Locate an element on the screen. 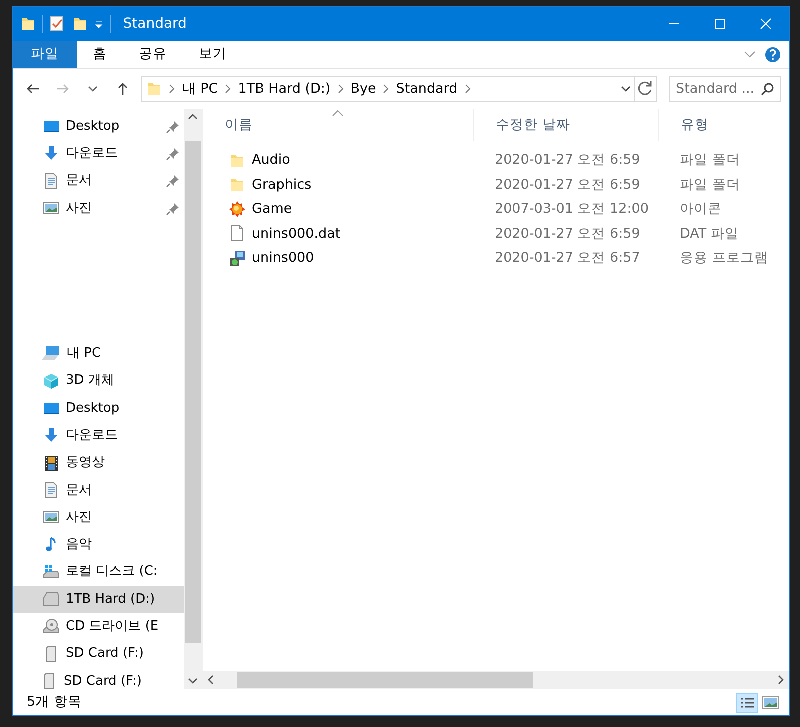  breadcrumb-item: 1TB Hard (D:) is located at coordinates (284, 89).